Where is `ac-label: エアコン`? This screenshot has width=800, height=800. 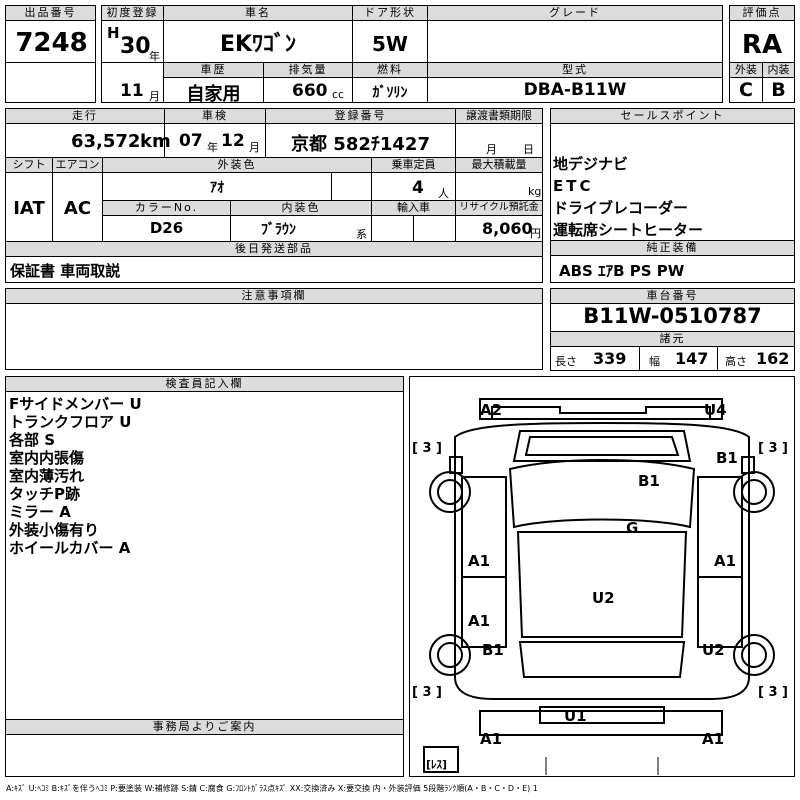
ac-label: エアコン is located at coordinates (77, 165).